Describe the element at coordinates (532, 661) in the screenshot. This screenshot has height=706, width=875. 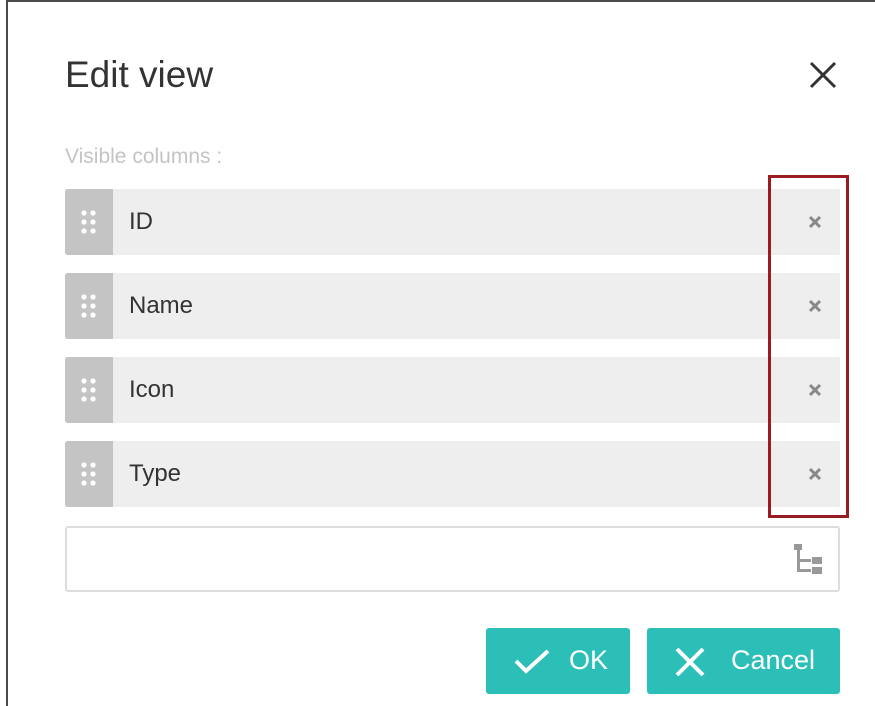
I see `check-icon` at that location.